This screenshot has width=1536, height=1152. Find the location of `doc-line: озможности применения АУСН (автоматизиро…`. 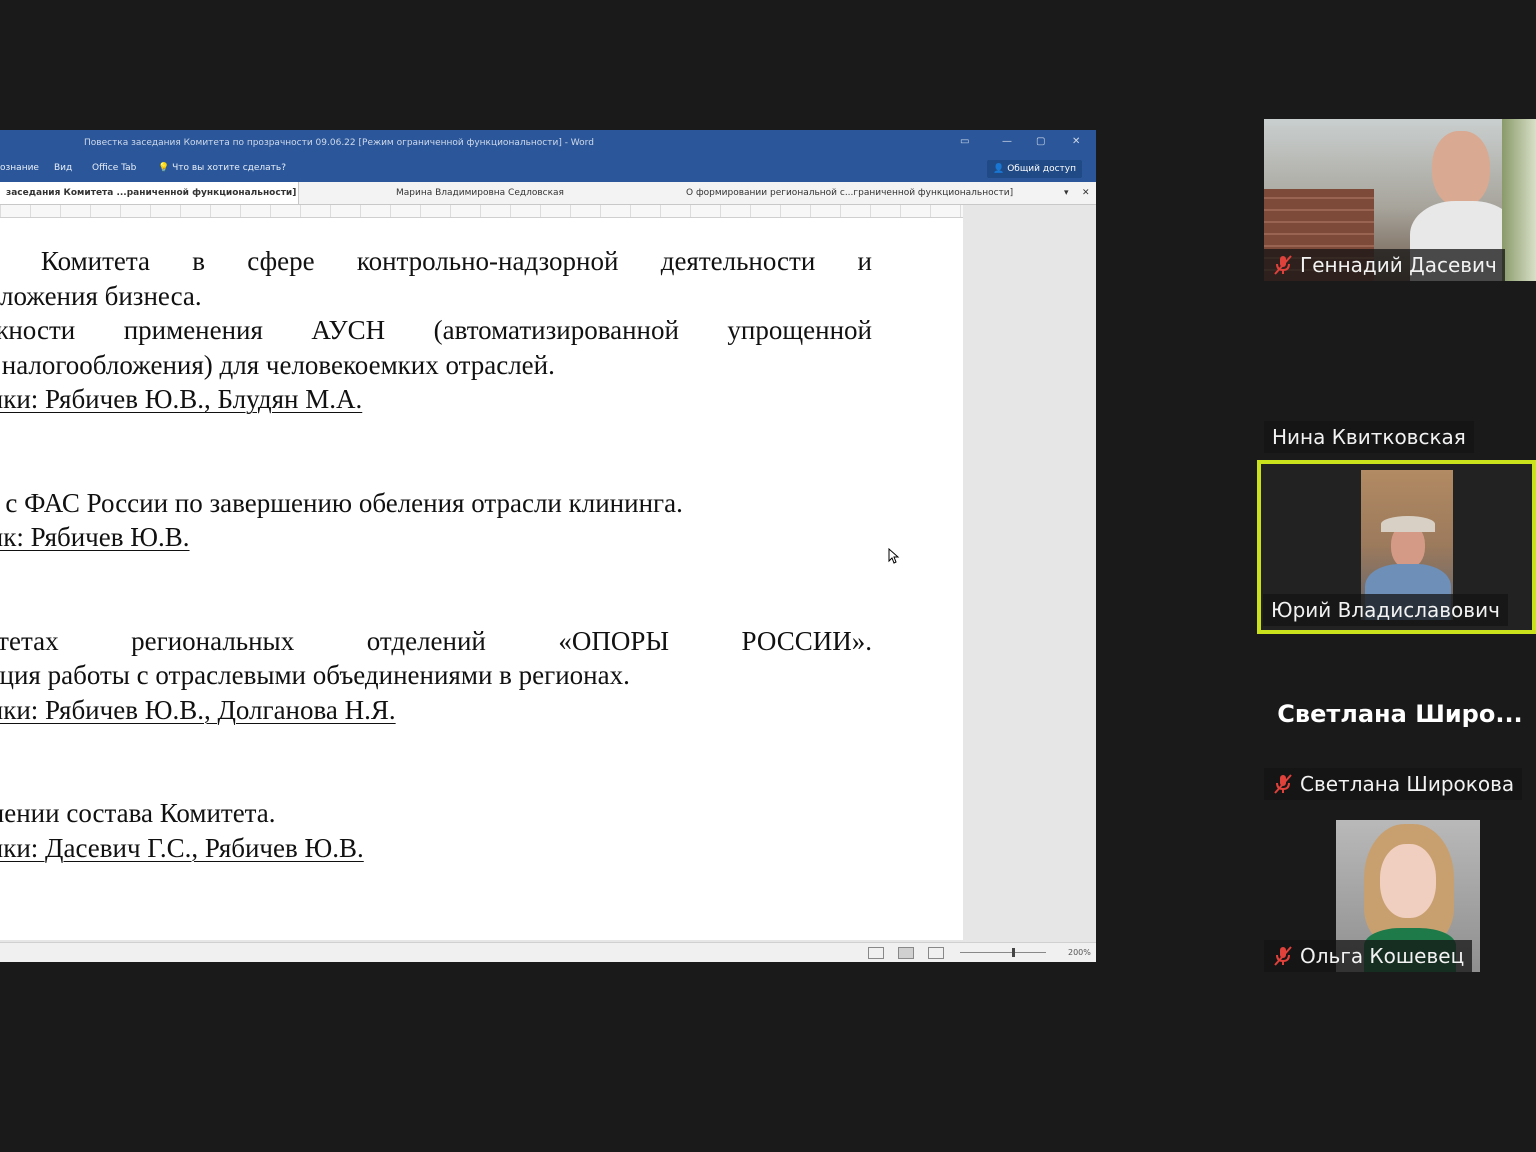

doc-line: озможности применения АУСН (автоматизиро… is located at coordinates (436, 330).